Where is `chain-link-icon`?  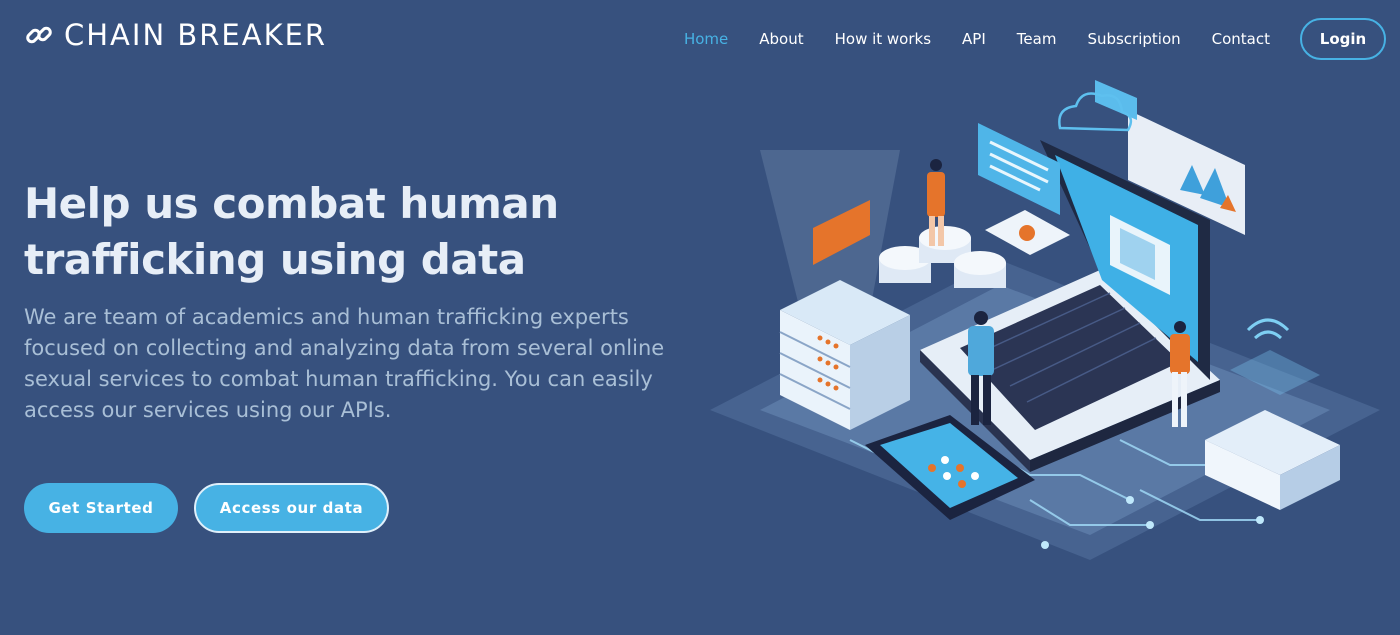 chain-link-icon is located at coordinates (39, 35).